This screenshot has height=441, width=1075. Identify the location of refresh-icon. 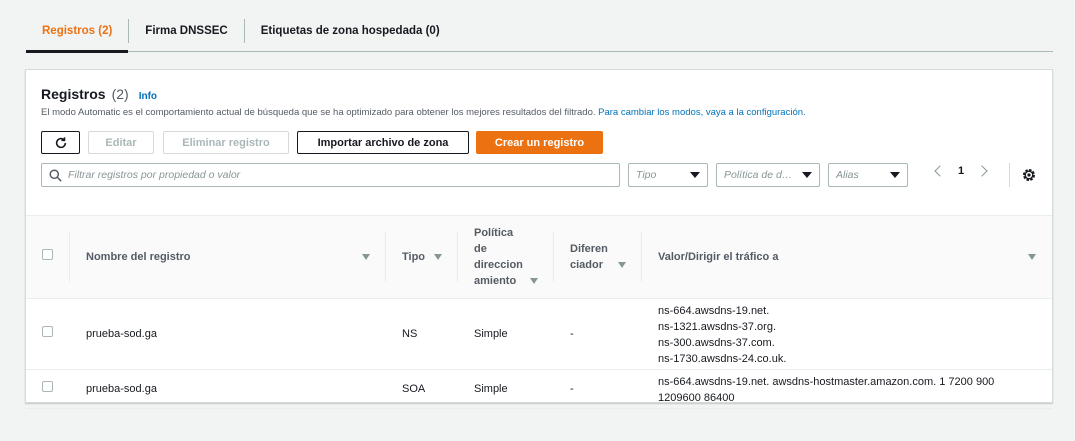
(60, 142).